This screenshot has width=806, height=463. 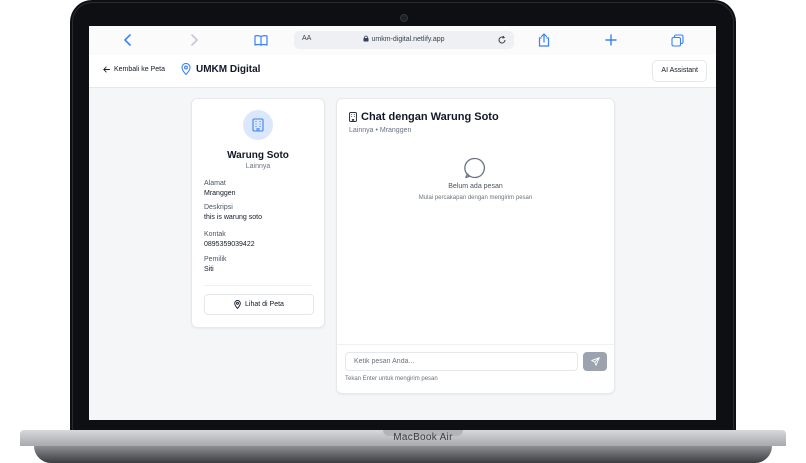 What do you see at coordinates (475, 186) in the screenshot?
I see `empty-state-title: Belum ada pesan` at bounding box center [475, 186].